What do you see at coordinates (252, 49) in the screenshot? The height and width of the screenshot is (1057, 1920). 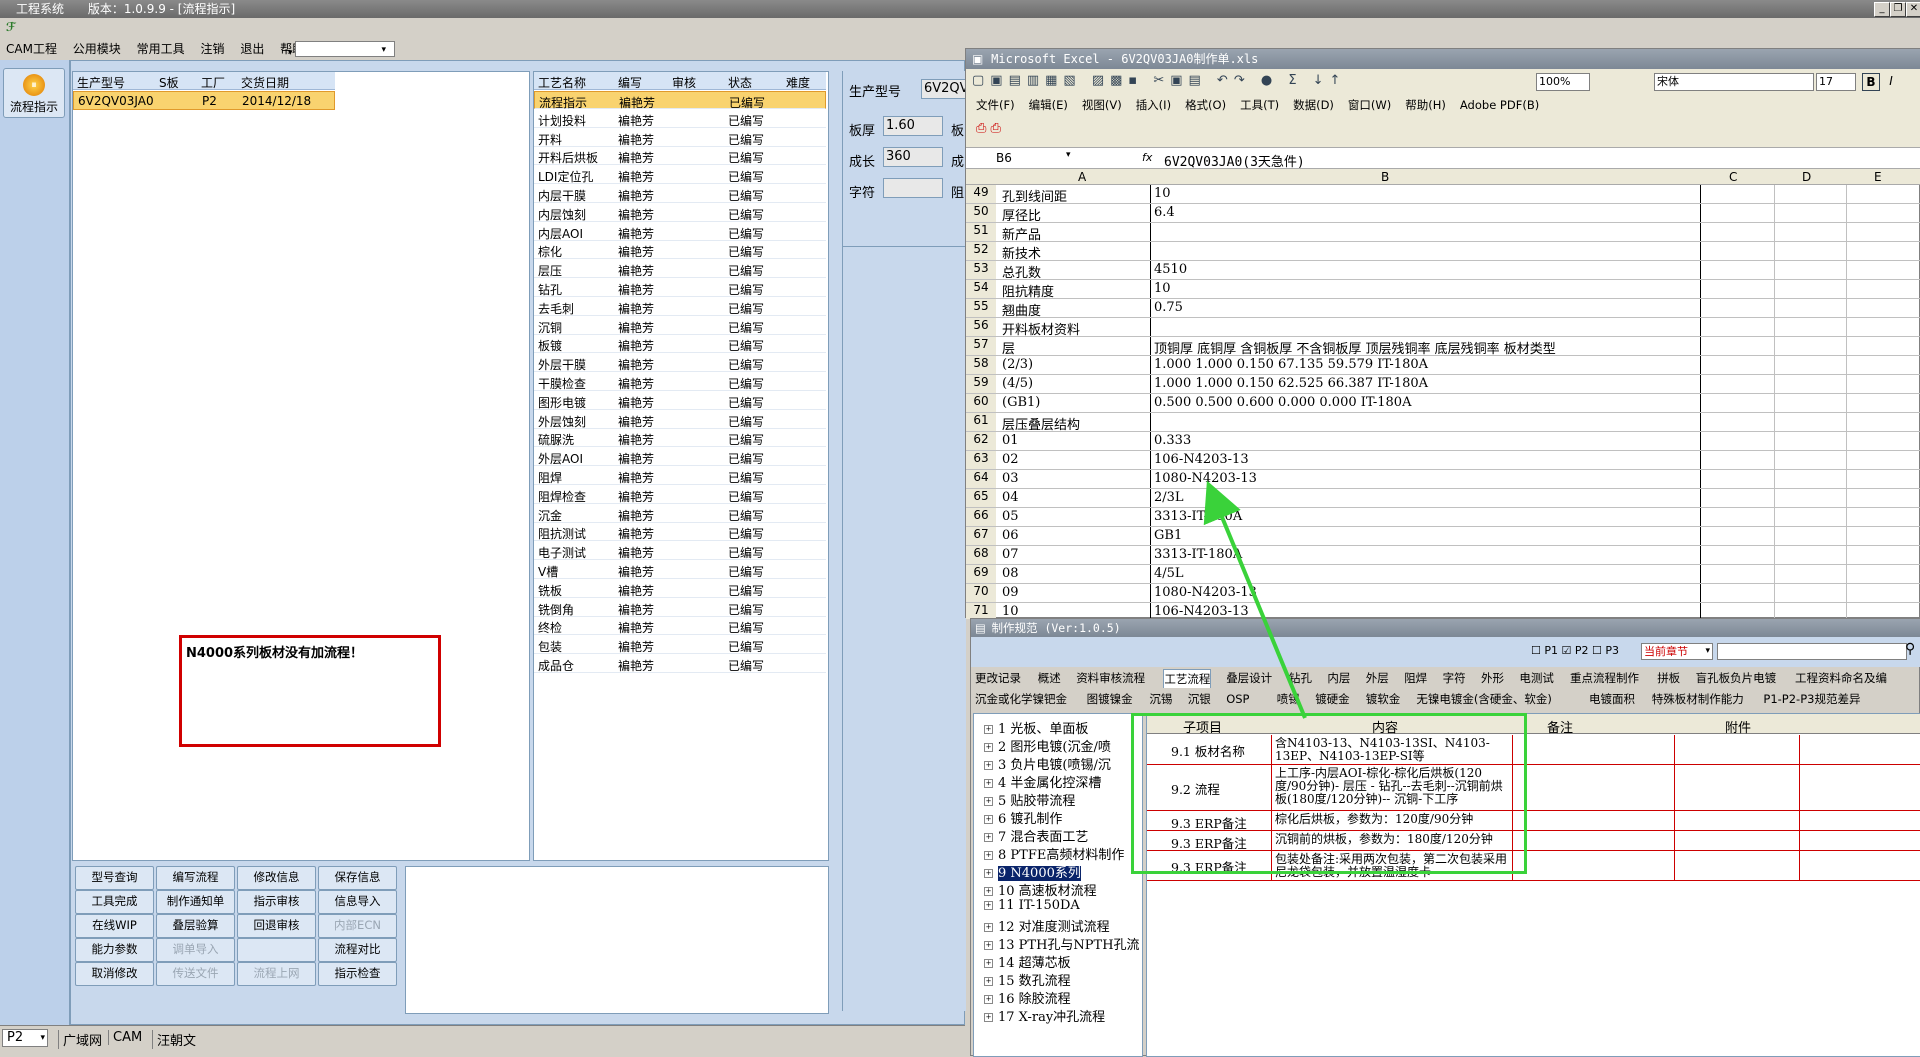 I see `menu-exit: 退出` at bounding box center [252, 49].